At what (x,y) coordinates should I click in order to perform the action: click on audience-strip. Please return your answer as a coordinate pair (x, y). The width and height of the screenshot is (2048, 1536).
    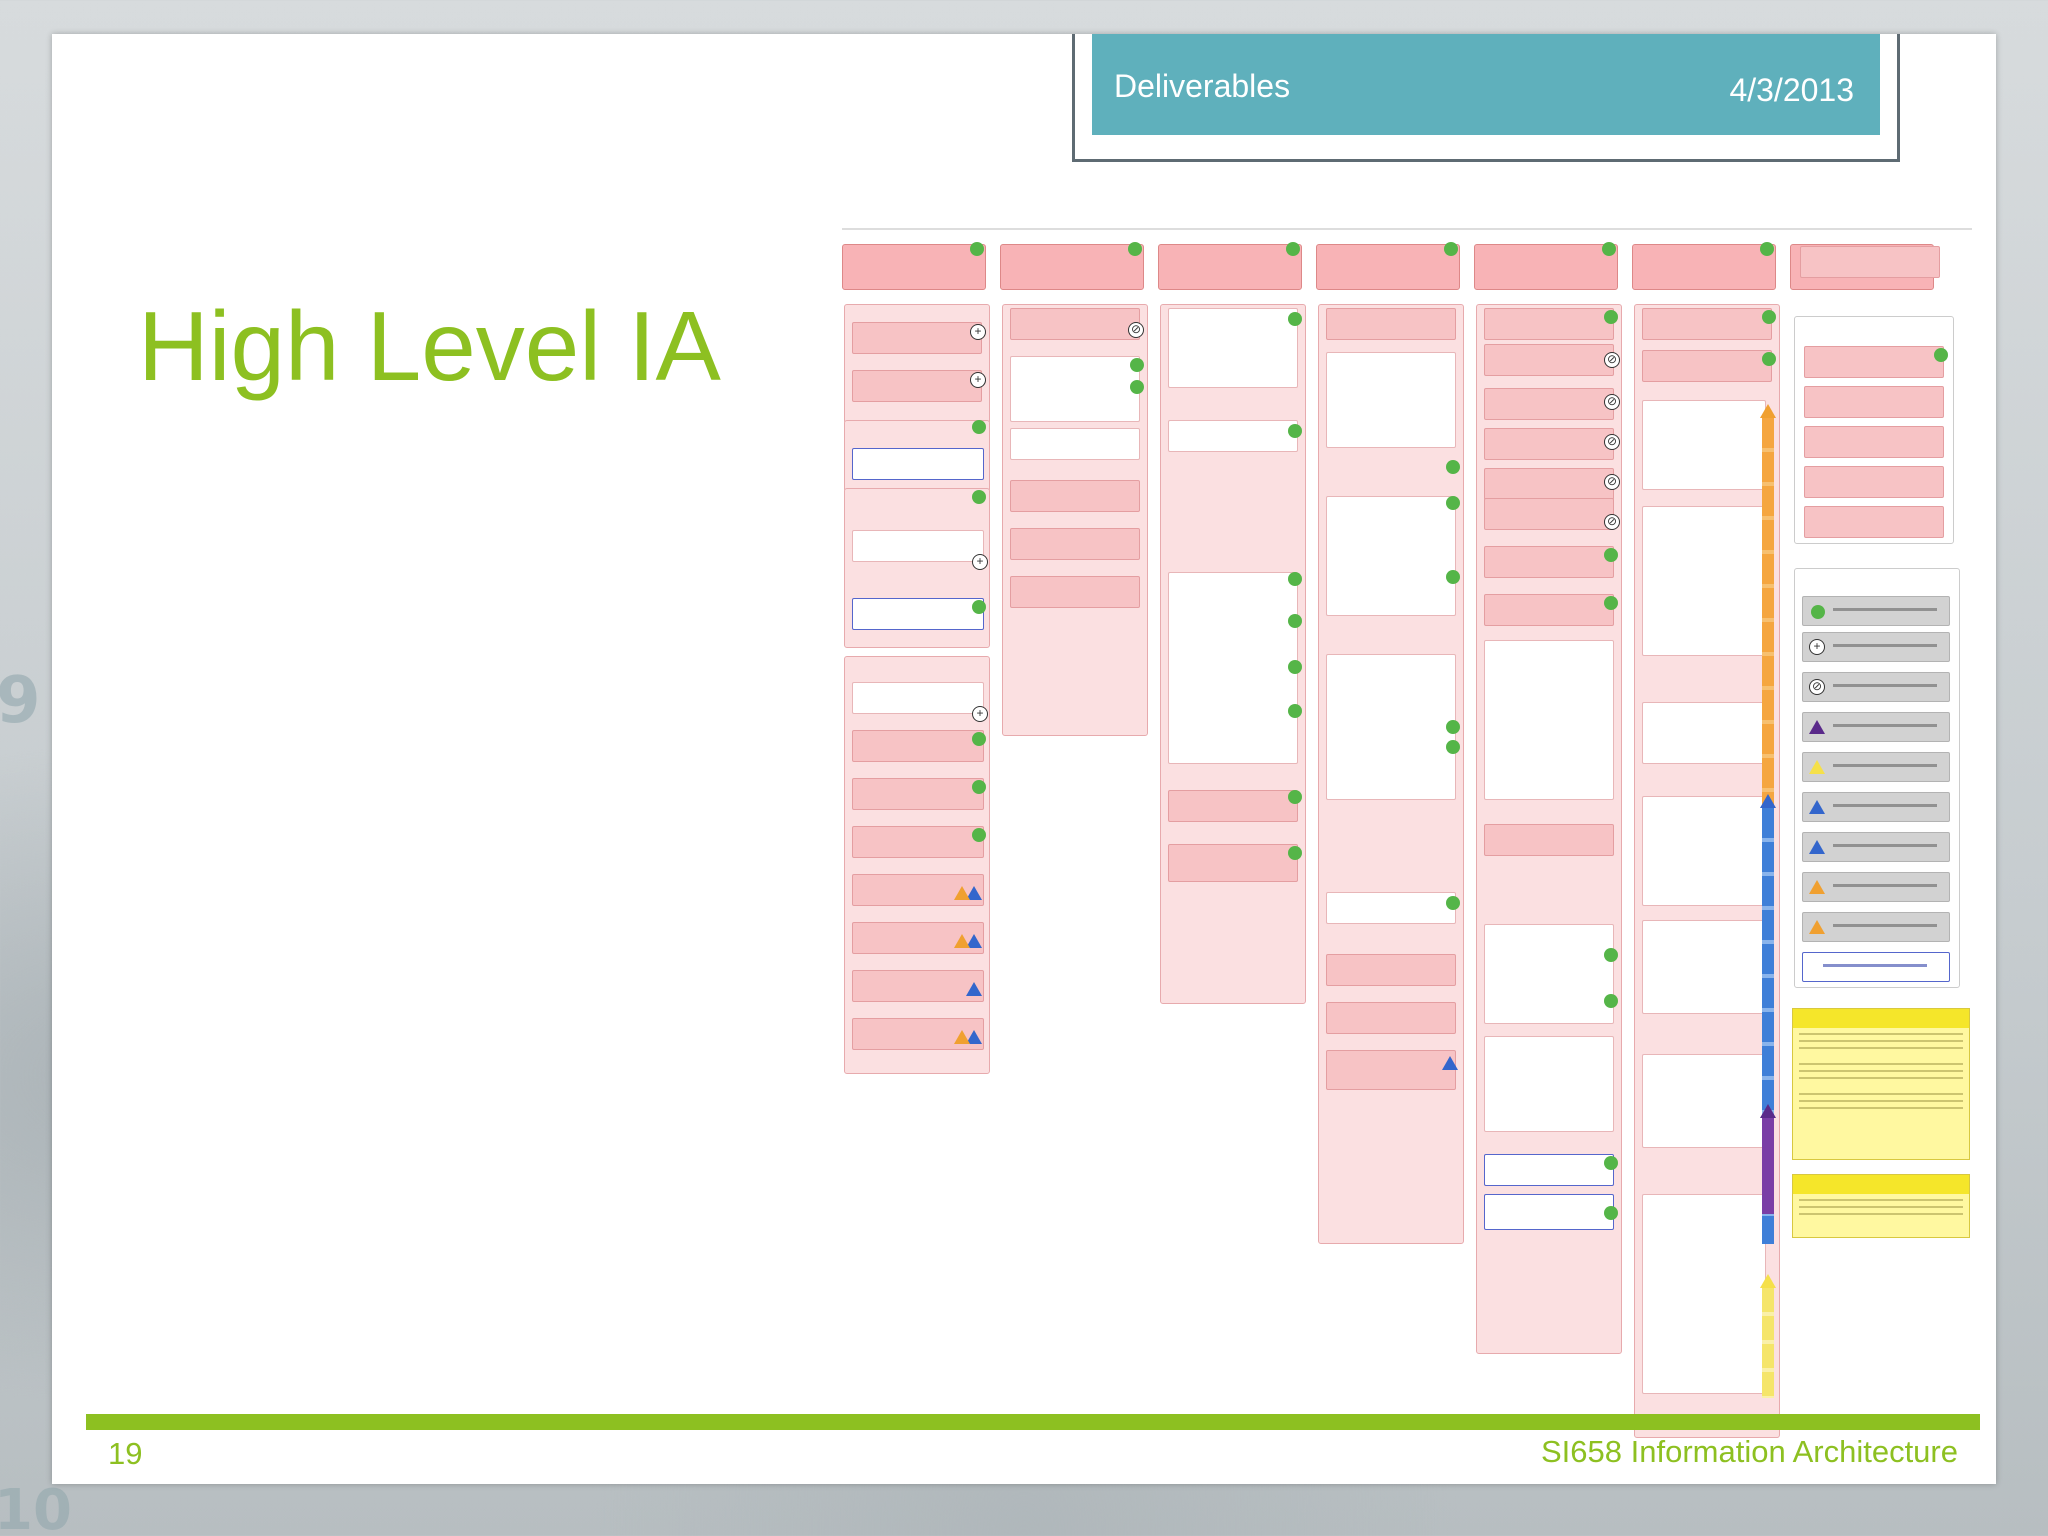
    Looking at the image, I should click on (1768, 1343).